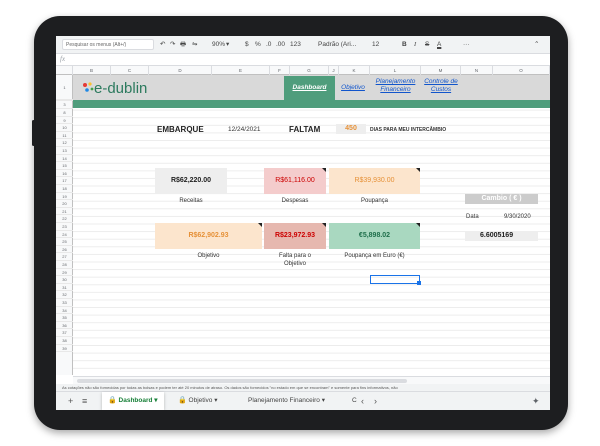  What do you see at coordinates (162, 44) in the screenshot?
I see `undo-button: ↶` at bounding box center [162, 44].